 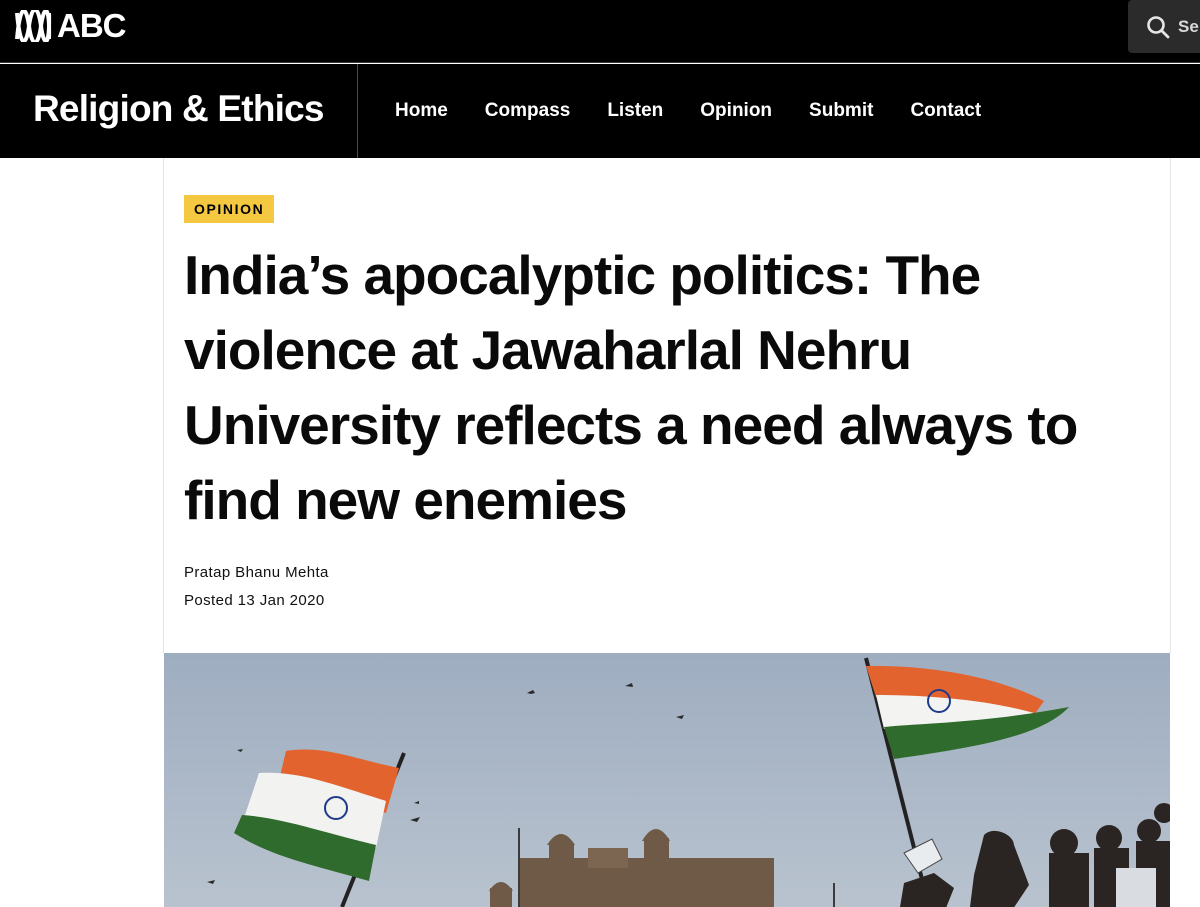 What do you see at coordinates (254, 600) in the screenshot?
I see `article-posted-date: Posted 13 Jan 2020` at bounding box center [254, 600].